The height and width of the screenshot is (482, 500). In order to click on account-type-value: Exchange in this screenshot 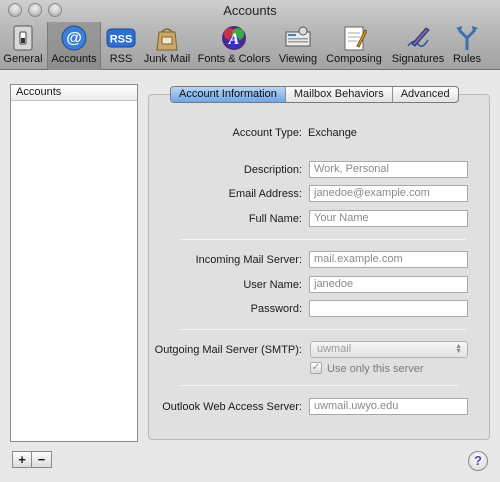, I will do `click(332, 133)`.